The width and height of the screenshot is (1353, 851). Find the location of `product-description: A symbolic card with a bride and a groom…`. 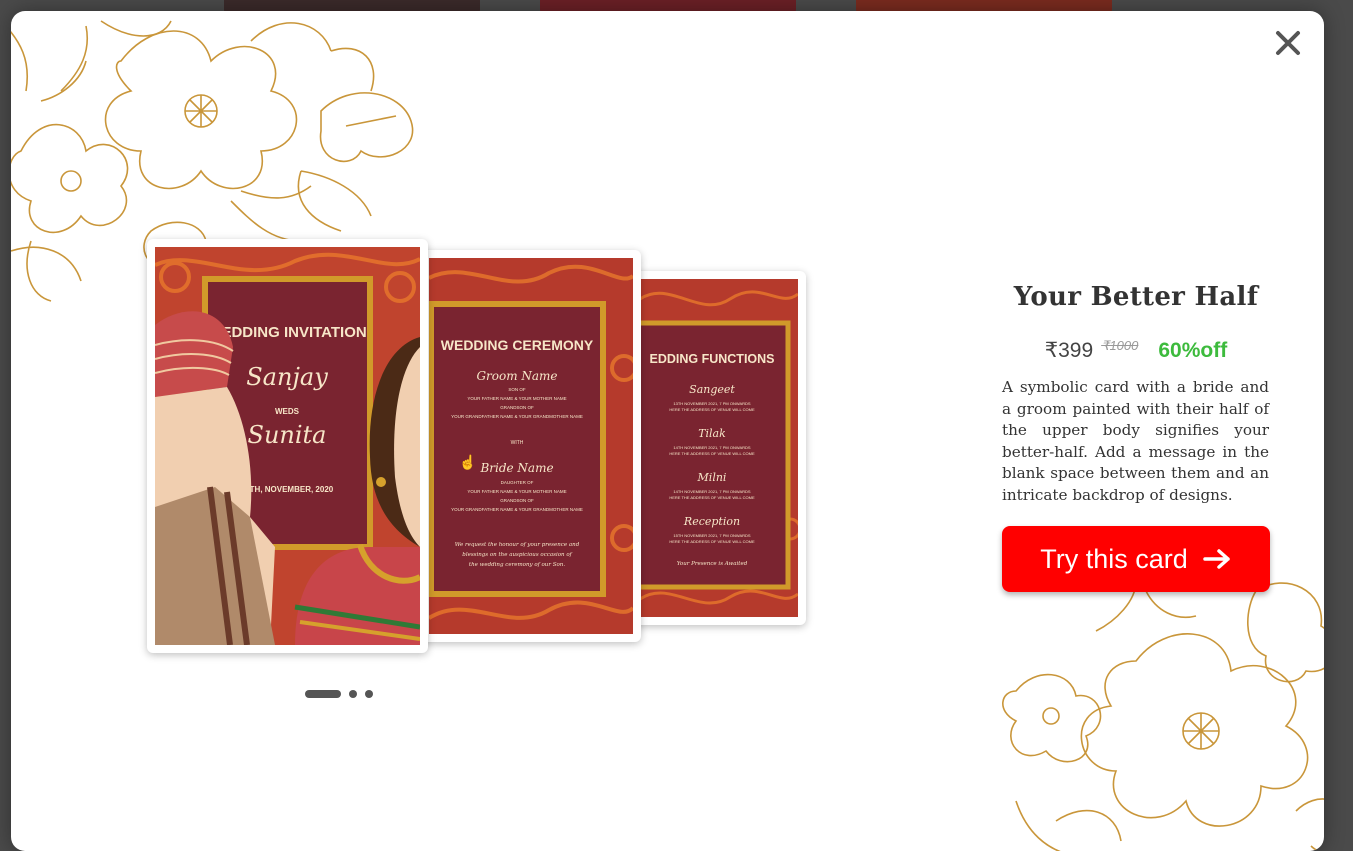

product-description: A symbolic card with a bride and a groom… is located at coordinates (1135, 441).